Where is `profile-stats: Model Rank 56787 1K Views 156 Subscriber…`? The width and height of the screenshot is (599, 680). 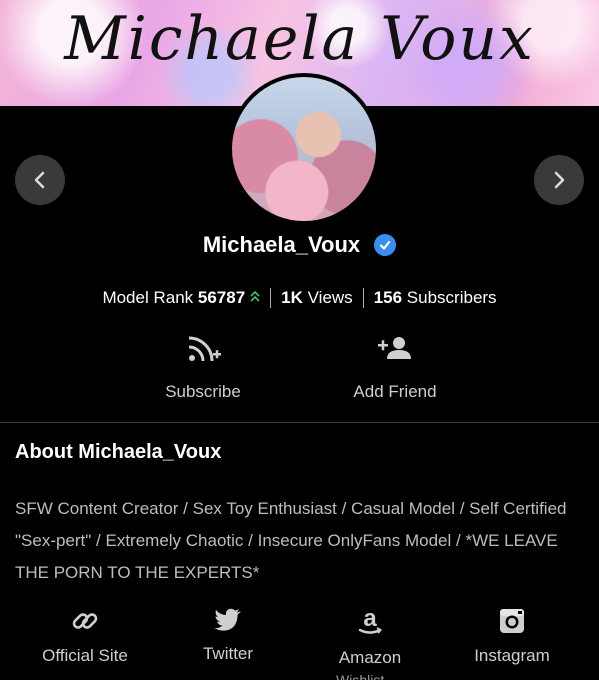 profile-stats: Model Rank 56787 1K Views 156 Subscriber… is located at coordinates (299, 298).